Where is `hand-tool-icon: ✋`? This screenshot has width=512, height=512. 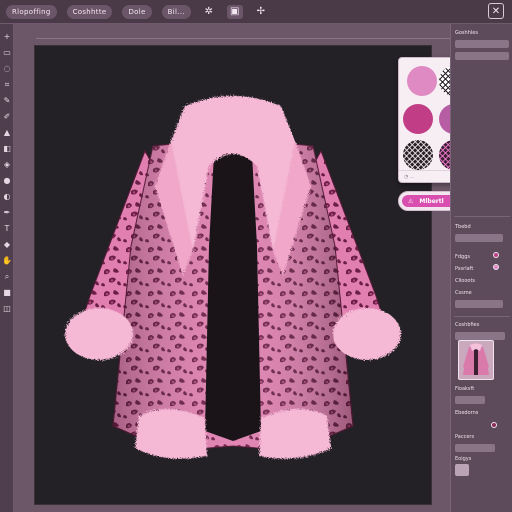
hand-tool-icon: ✋ is located at coordinates (7, 261).